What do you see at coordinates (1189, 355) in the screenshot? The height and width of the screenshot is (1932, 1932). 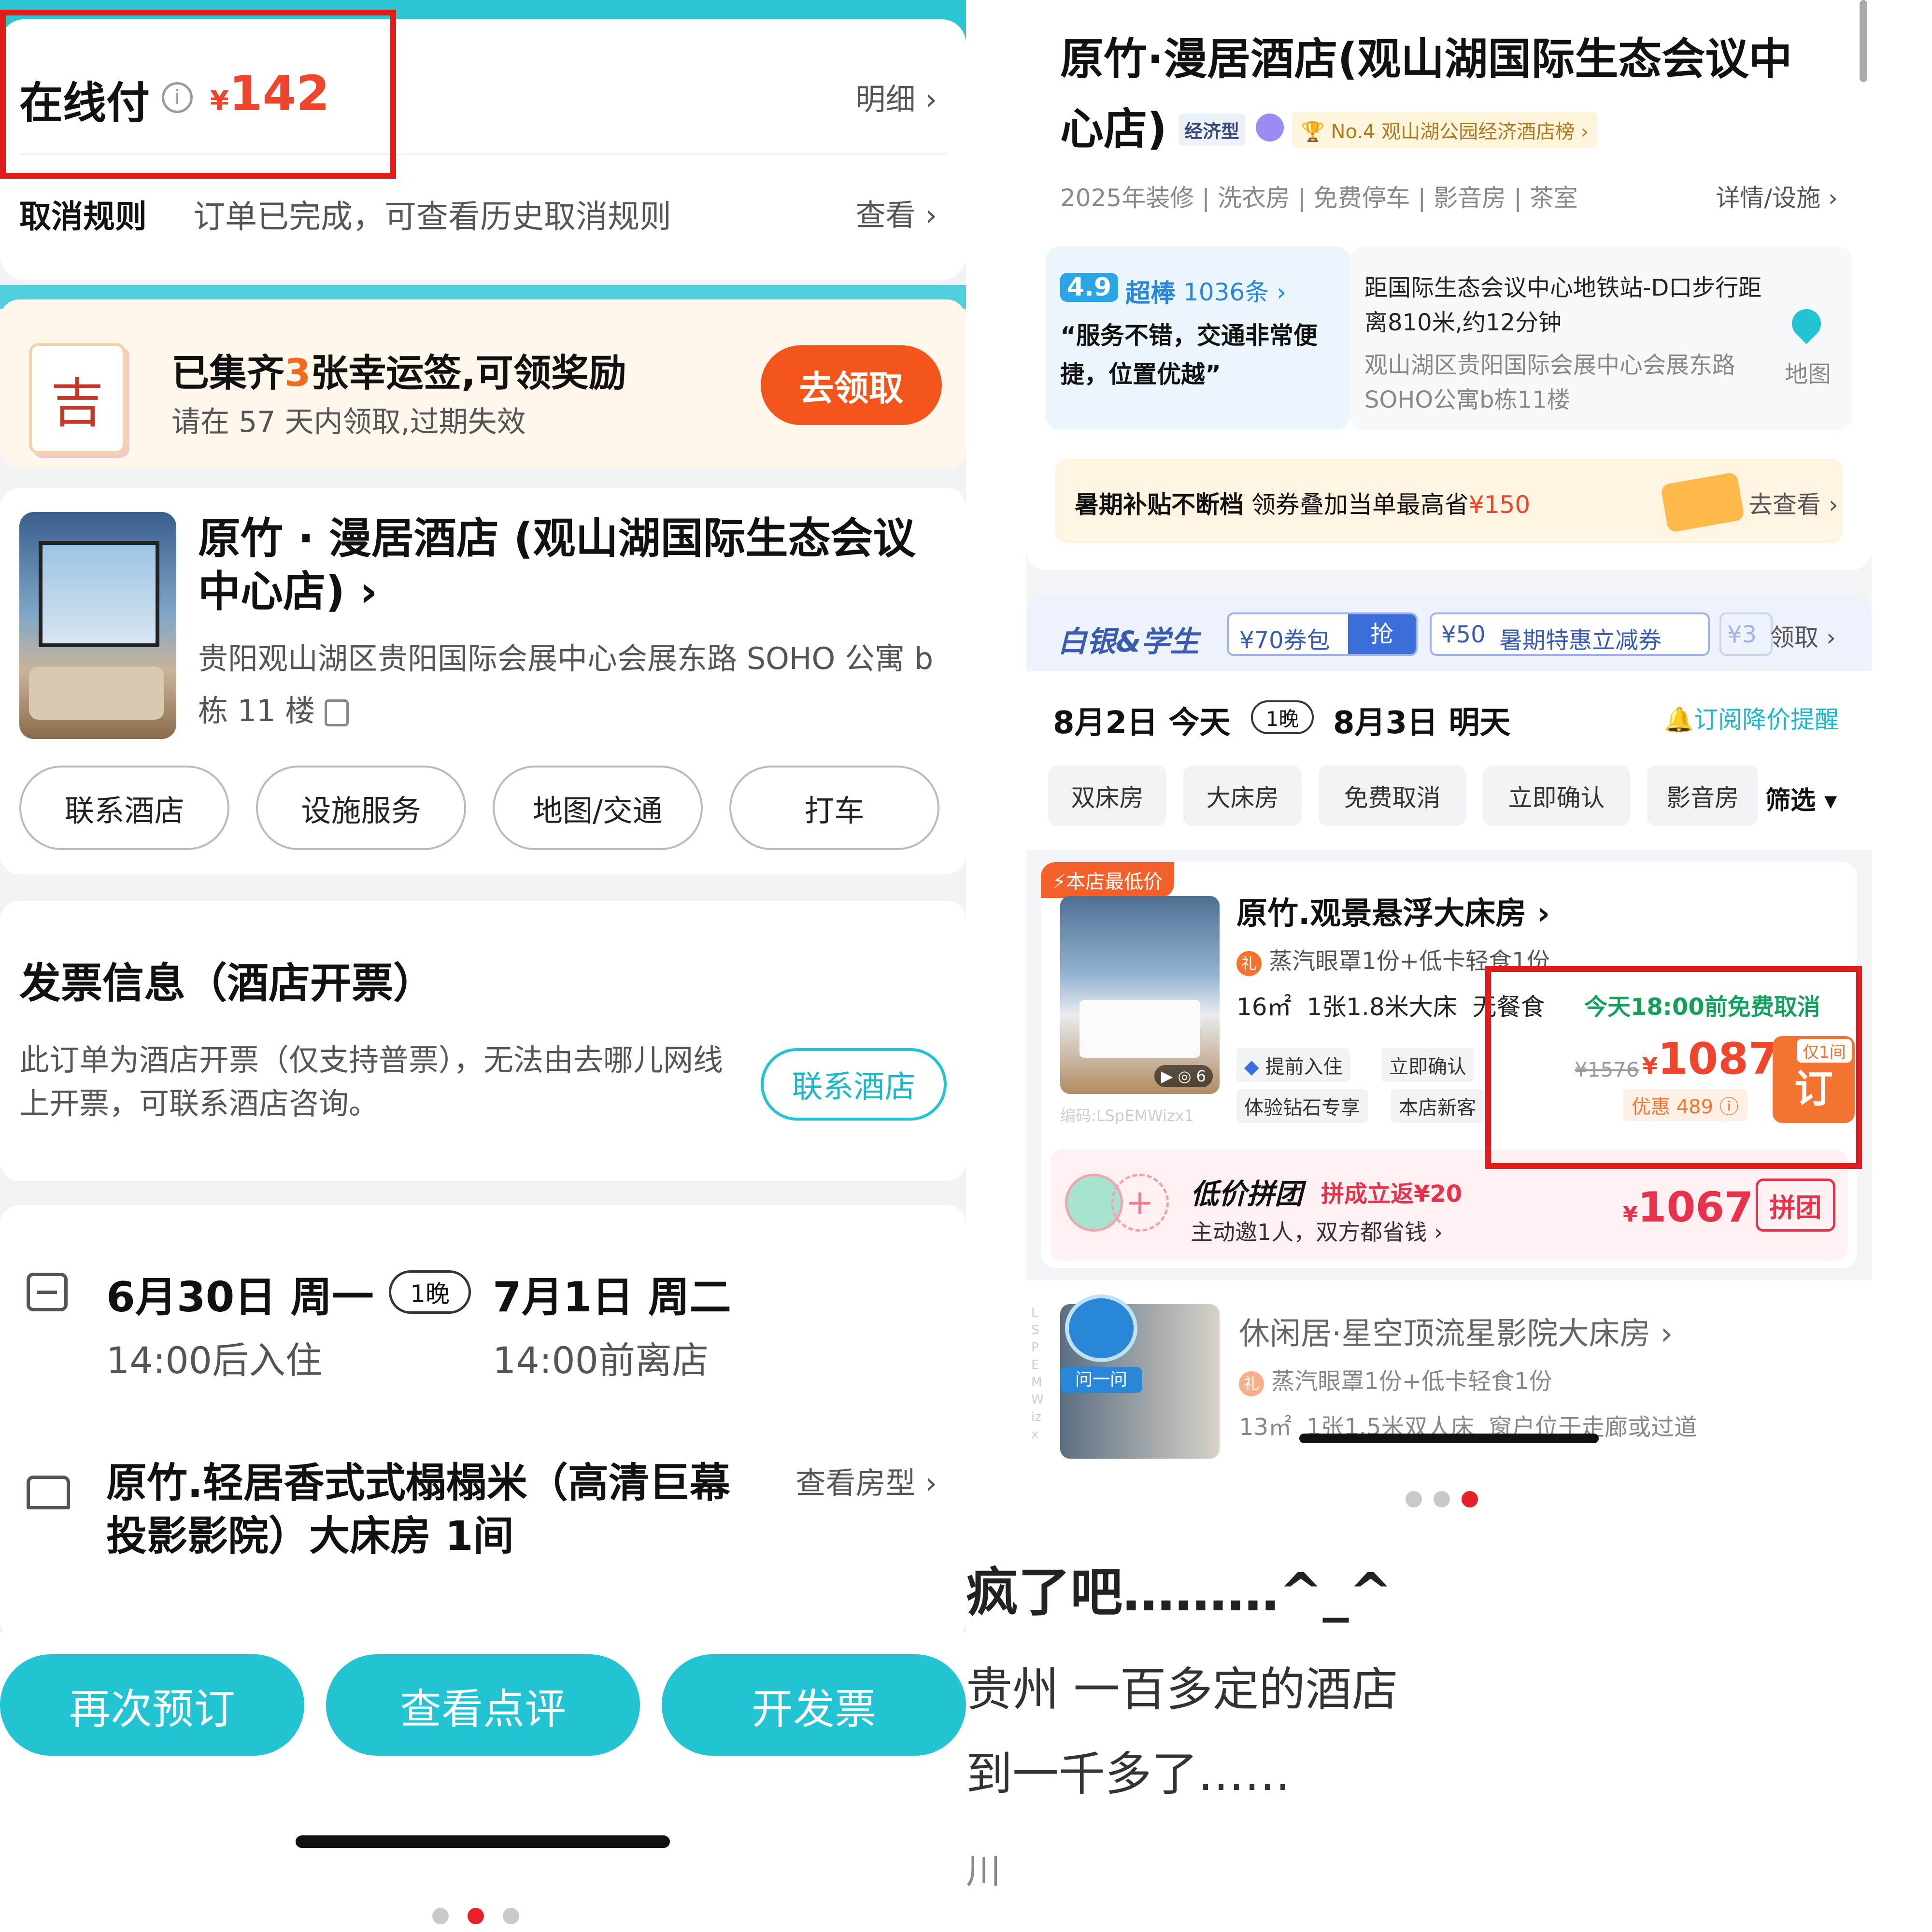 I see `review-quote: “服务不错，交通非常便捷，位置优越”` at bounding box center [1189, 355].